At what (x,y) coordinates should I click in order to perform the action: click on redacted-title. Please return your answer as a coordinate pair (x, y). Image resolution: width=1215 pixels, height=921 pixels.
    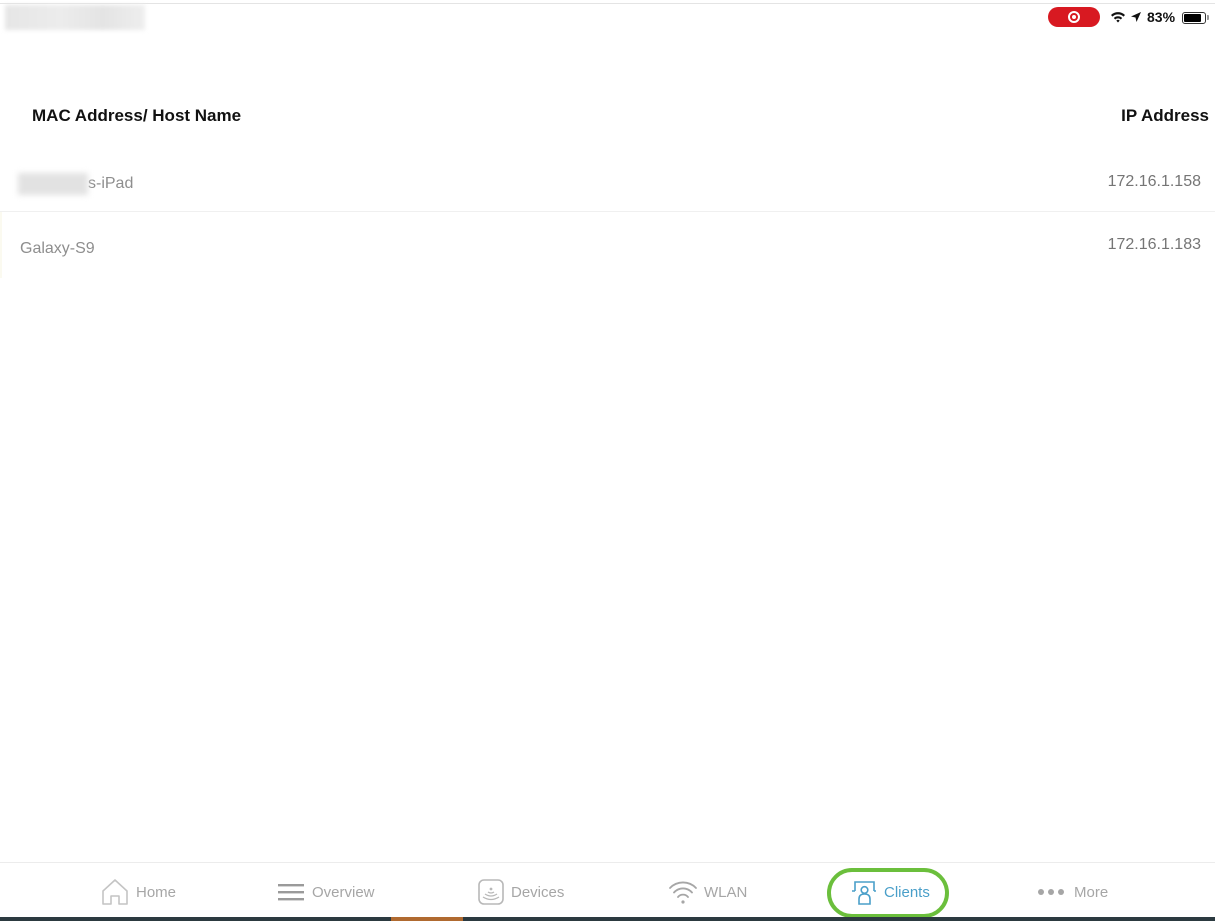
    Looking at the image, I should click on (75, 17).